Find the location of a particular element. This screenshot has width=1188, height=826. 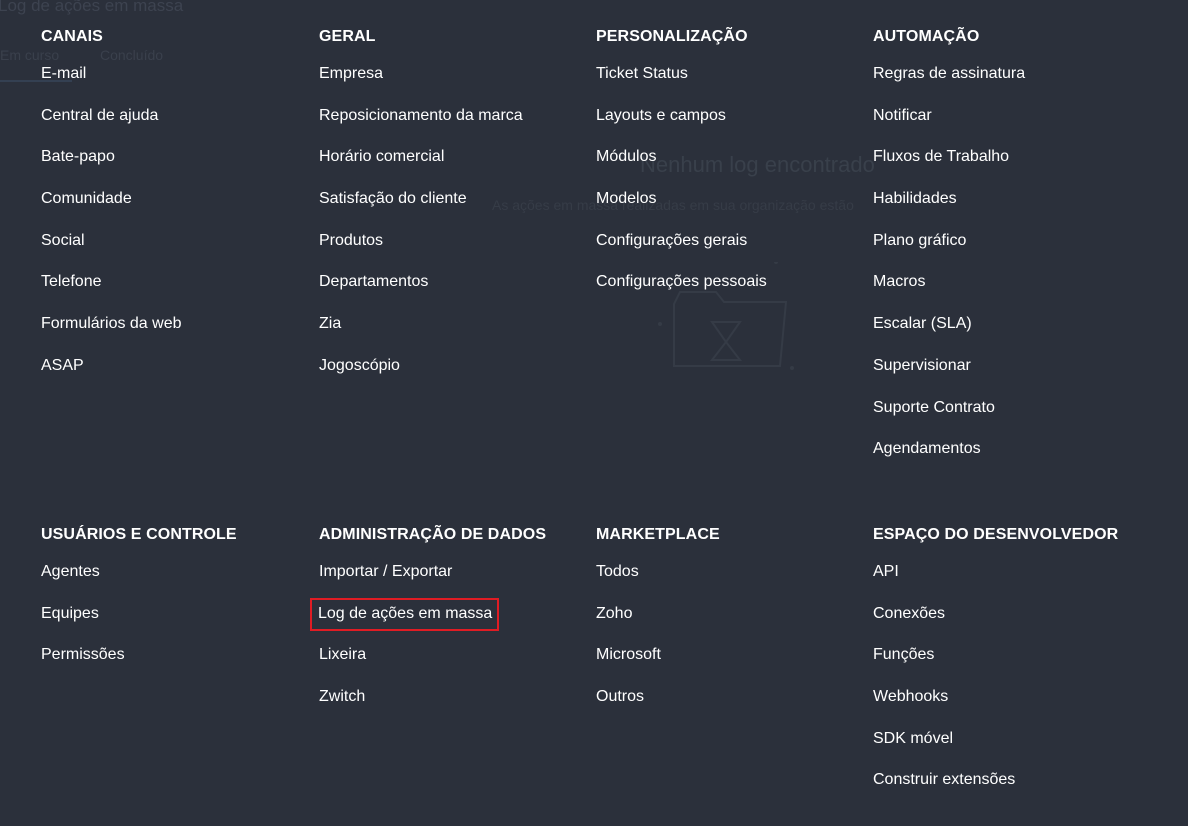

menu-item-layouts-fields: Layouts e campos is located at coordinates (681, 127).